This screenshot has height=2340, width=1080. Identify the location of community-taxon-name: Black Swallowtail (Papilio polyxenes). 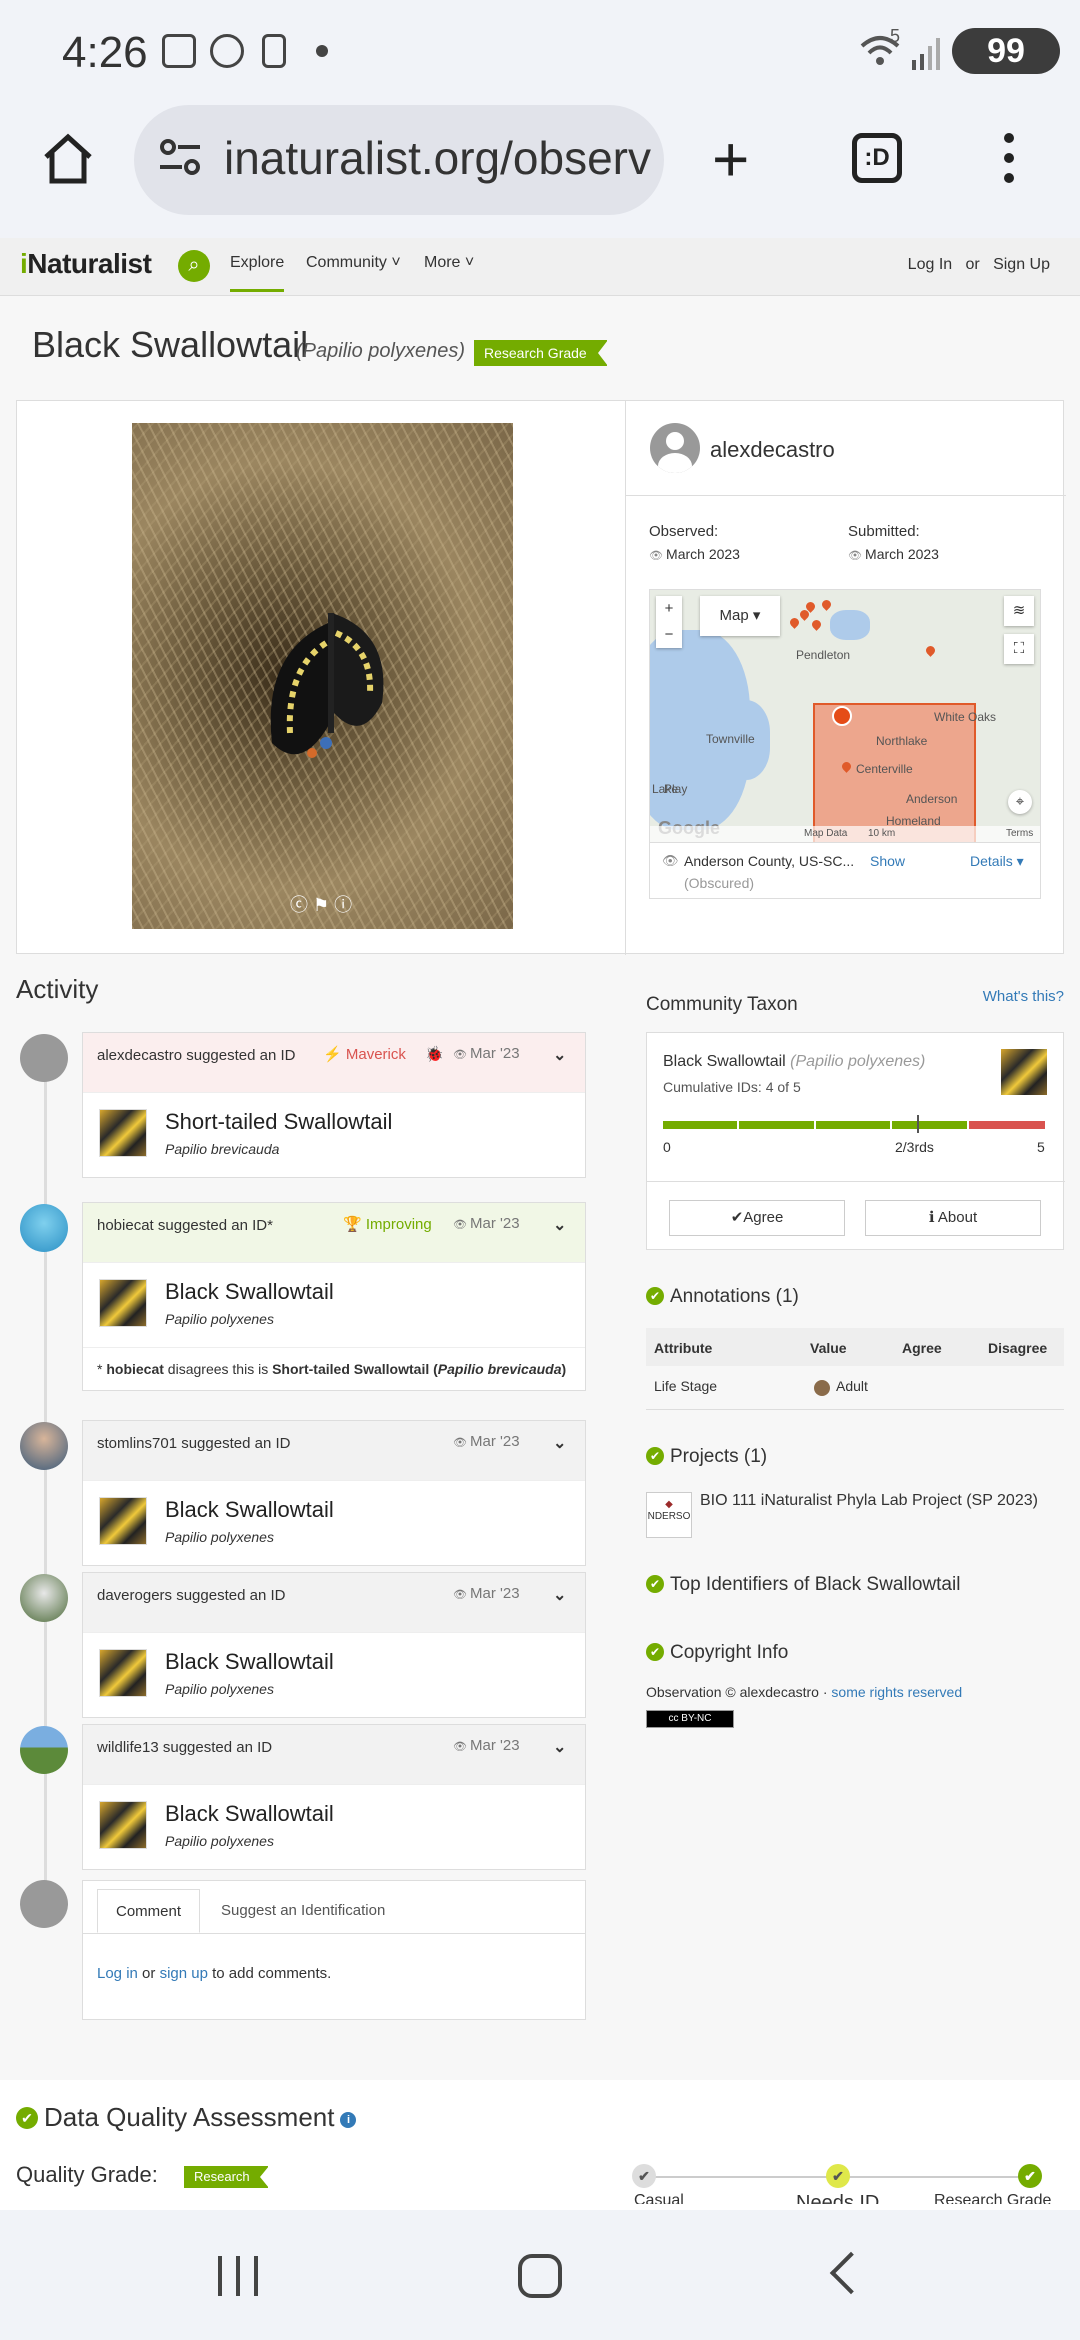
(794, 1062).